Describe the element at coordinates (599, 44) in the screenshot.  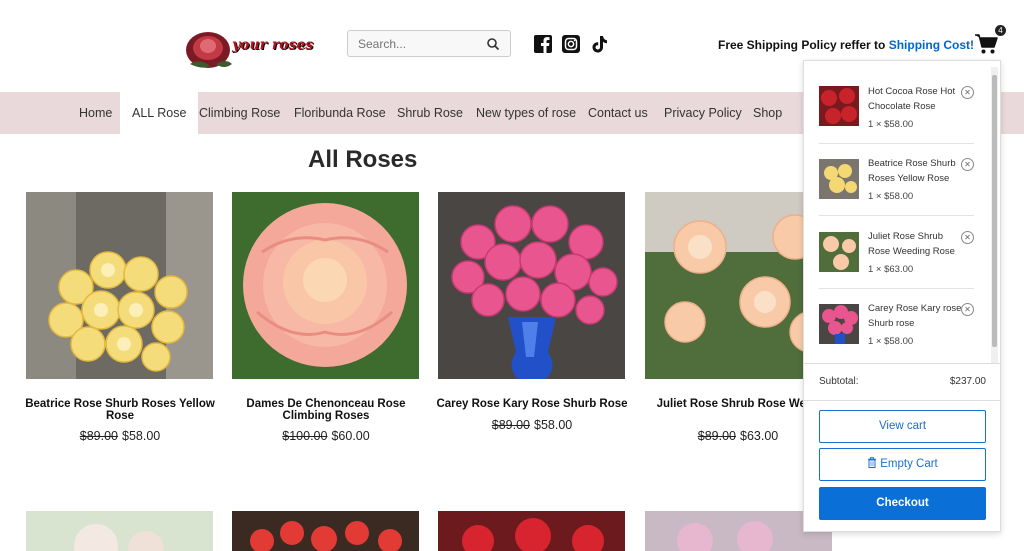
I see `tiktok-icon` at that location.